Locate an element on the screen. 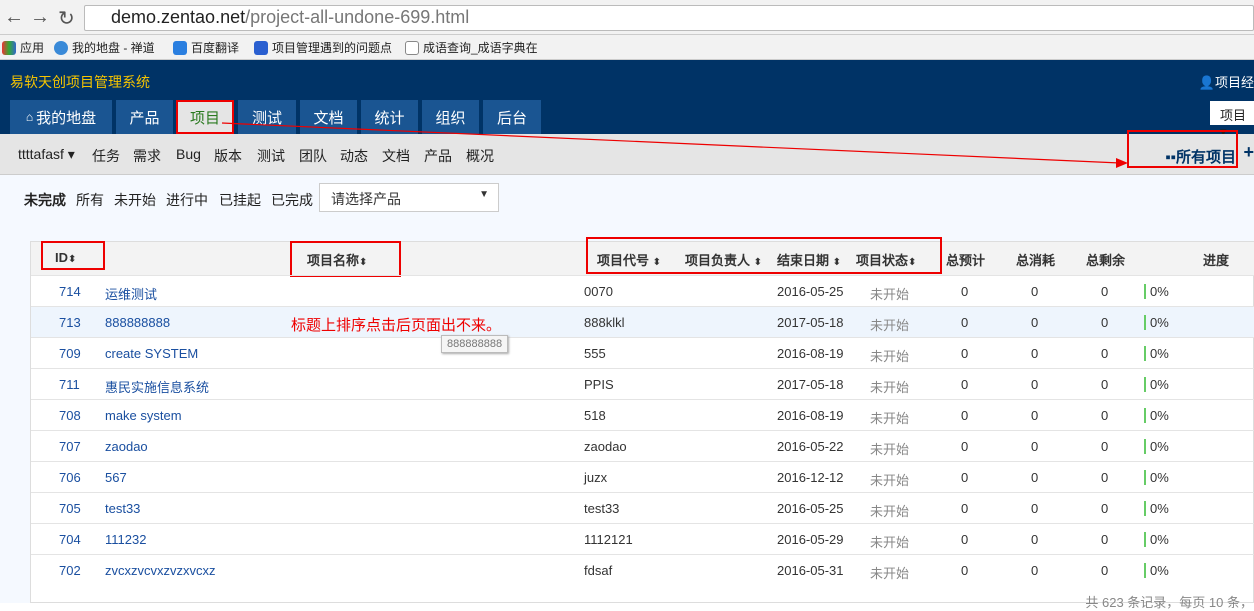 The image size is (1254, 611). project-id-link: 711 is located at coordinates (69, 384).